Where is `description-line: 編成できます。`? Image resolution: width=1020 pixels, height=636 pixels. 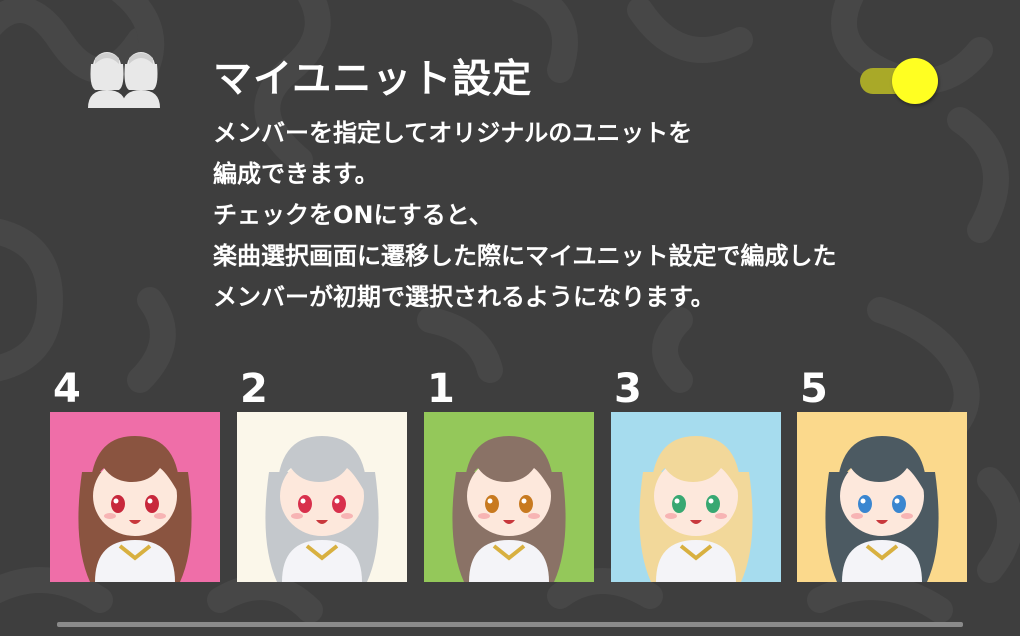 description-line: 編成できます。 is located at coordinates (296, 174).